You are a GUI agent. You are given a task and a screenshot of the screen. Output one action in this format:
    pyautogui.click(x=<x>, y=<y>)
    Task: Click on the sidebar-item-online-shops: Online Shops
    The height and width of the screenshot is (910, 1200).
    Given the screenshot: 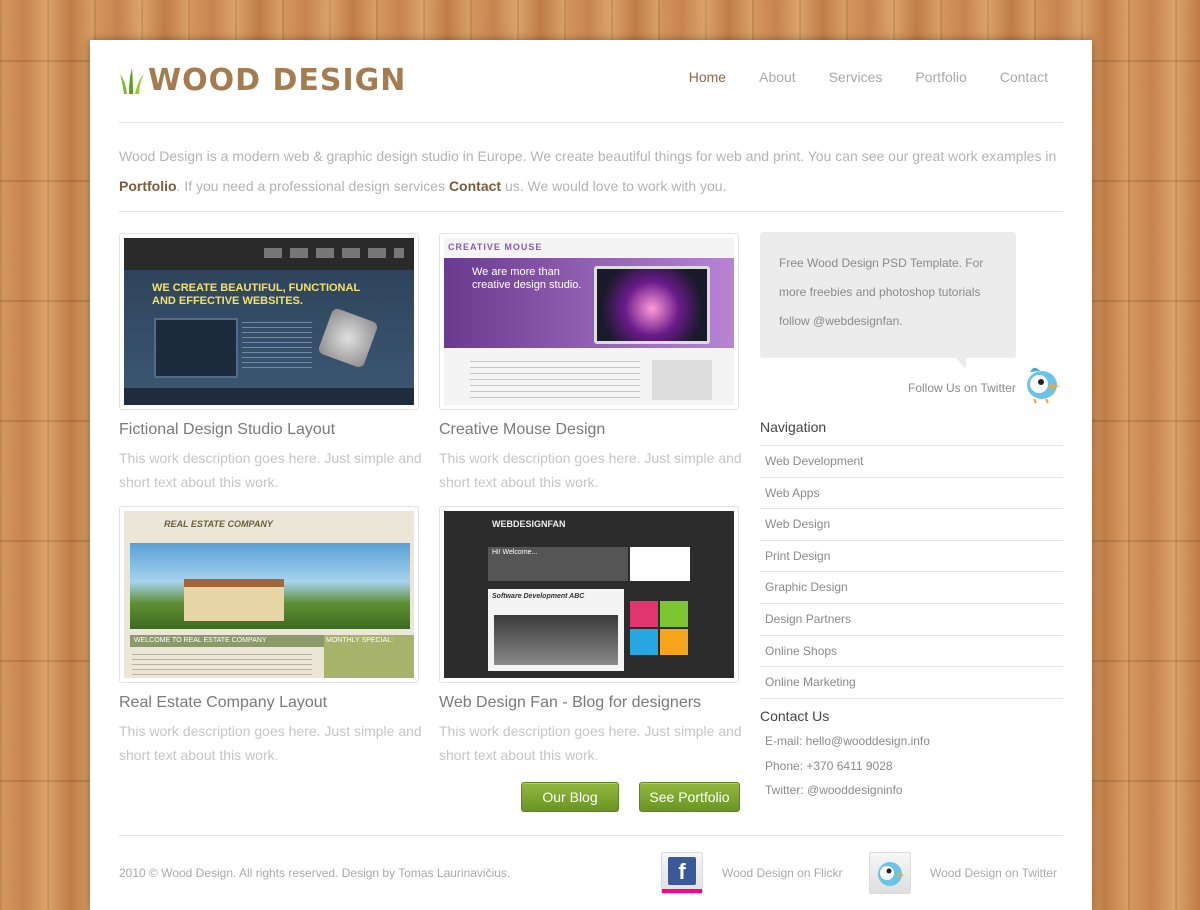 What is the action you would take?
    pyautogui.click(x=911, y=652)
    